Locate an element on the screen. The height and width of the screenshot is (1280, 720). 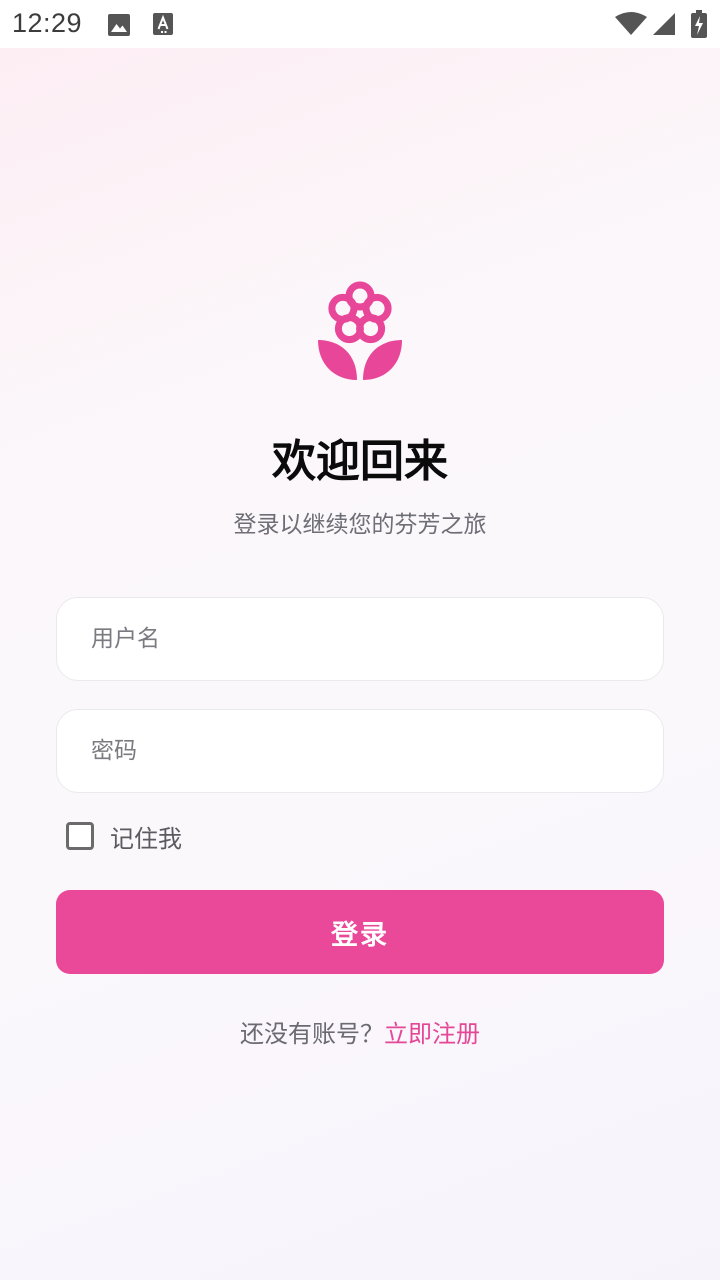
remember-me-row: 记住我 is located at coordinates (124, 836).